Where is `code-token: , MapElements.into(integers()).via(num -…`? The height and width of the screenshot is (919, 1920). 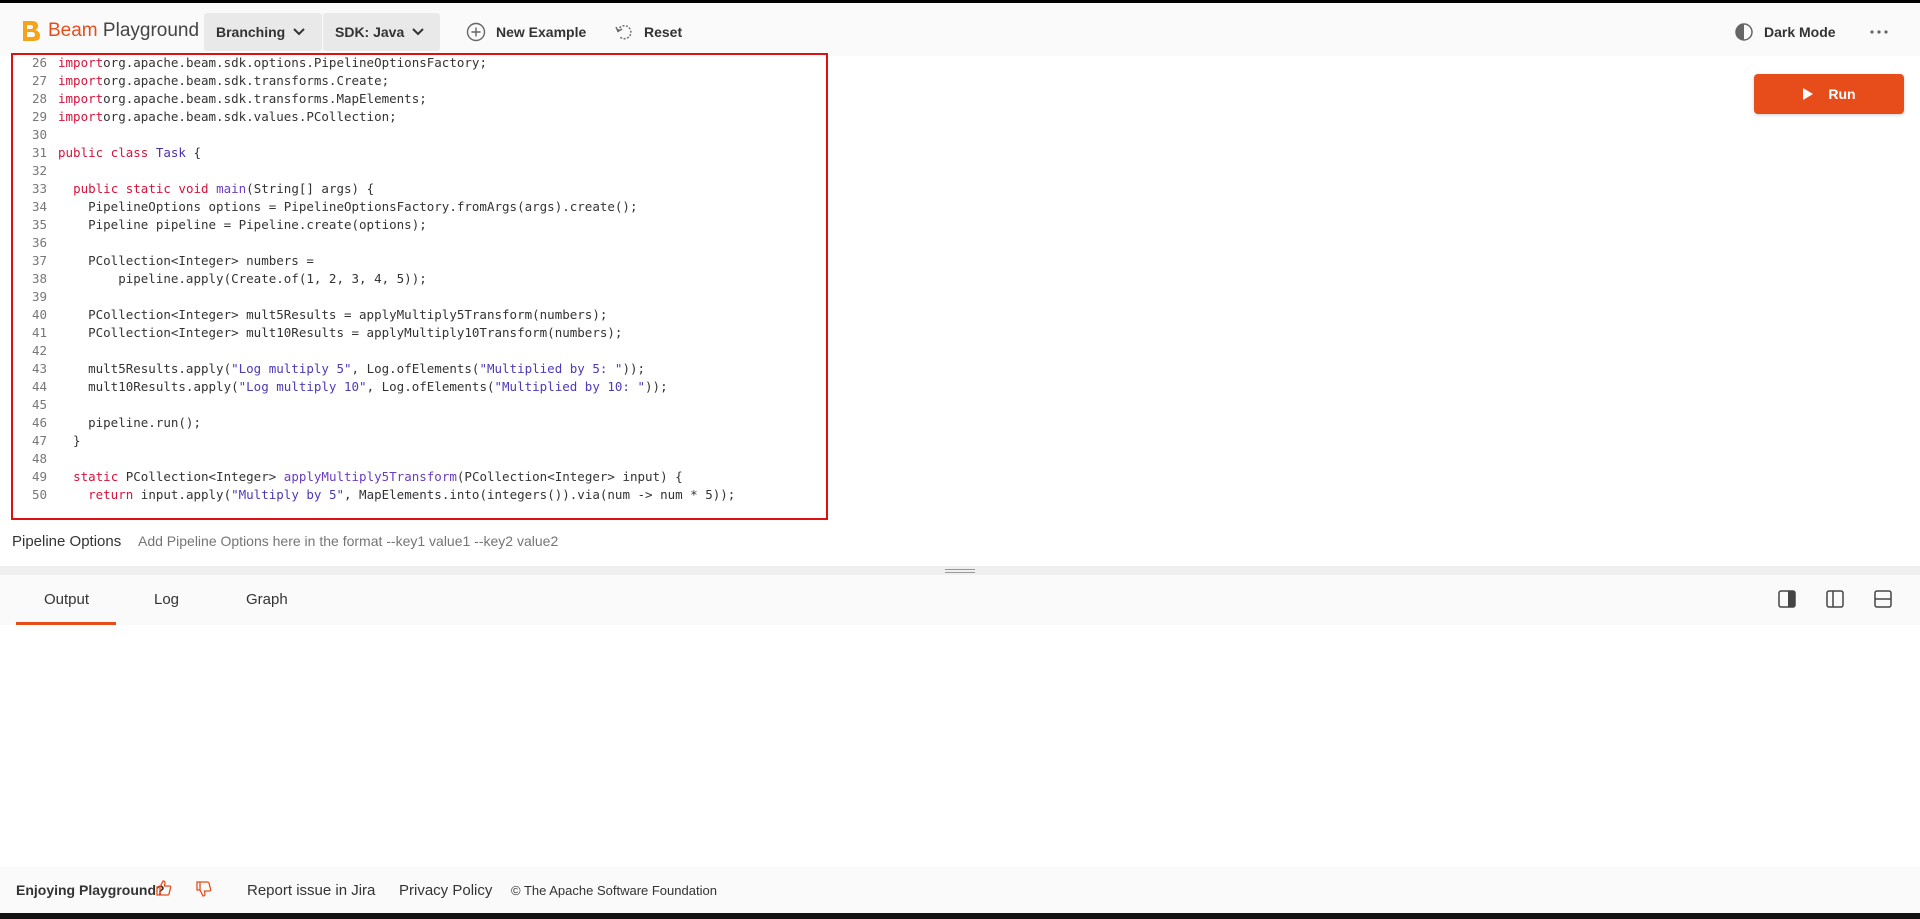
code-token: , MapElements.into(integers()).via(num -… is located at coordinates (540, 494).